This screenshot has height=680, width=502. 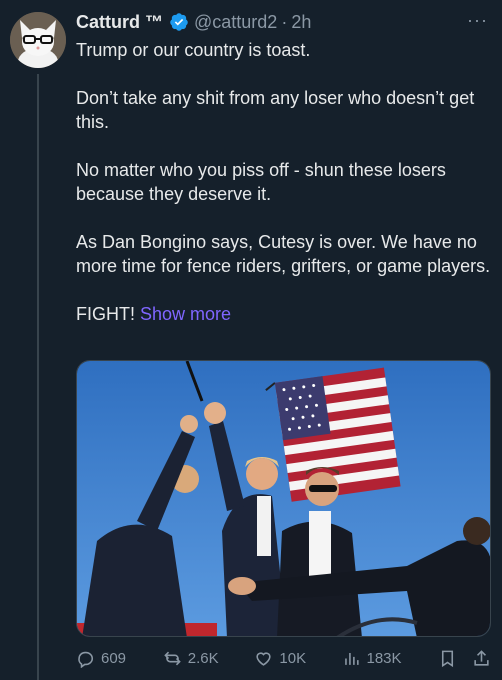 I want to click on like-count: 10K, so click(x=293, y=658).